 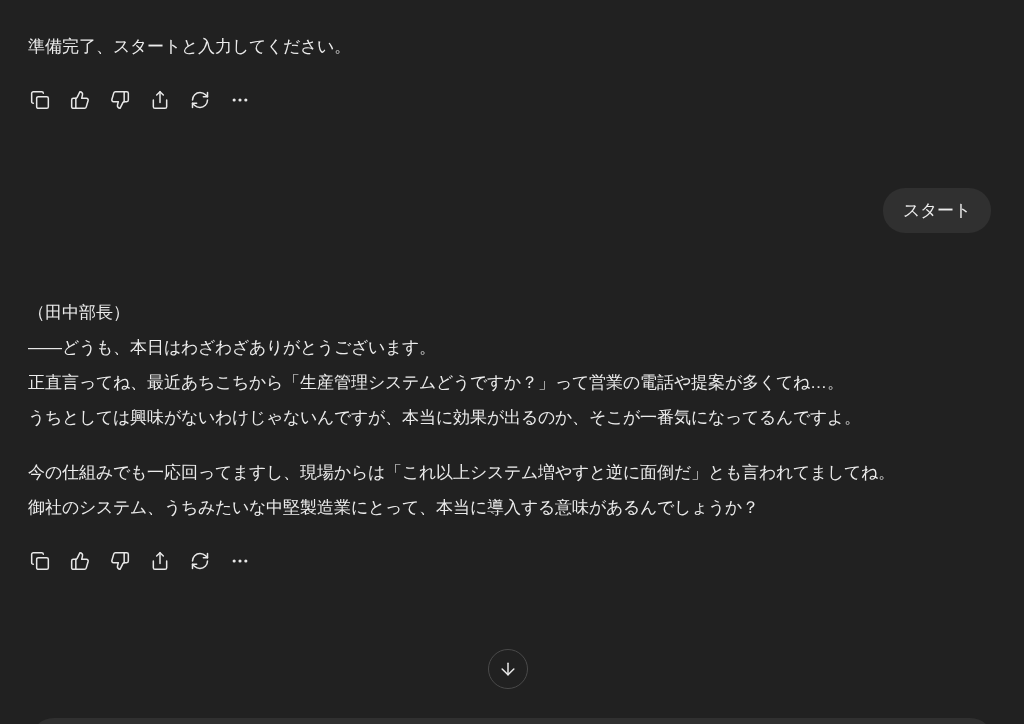 What do you see at coordinates (436, 383) in the screenshot?
I see `message-text: 正直言ってね、最近あちこちから「生産管理システムどうですか？」って営業の電話や提案が多くてね…。` at bounding box center [436, 383].